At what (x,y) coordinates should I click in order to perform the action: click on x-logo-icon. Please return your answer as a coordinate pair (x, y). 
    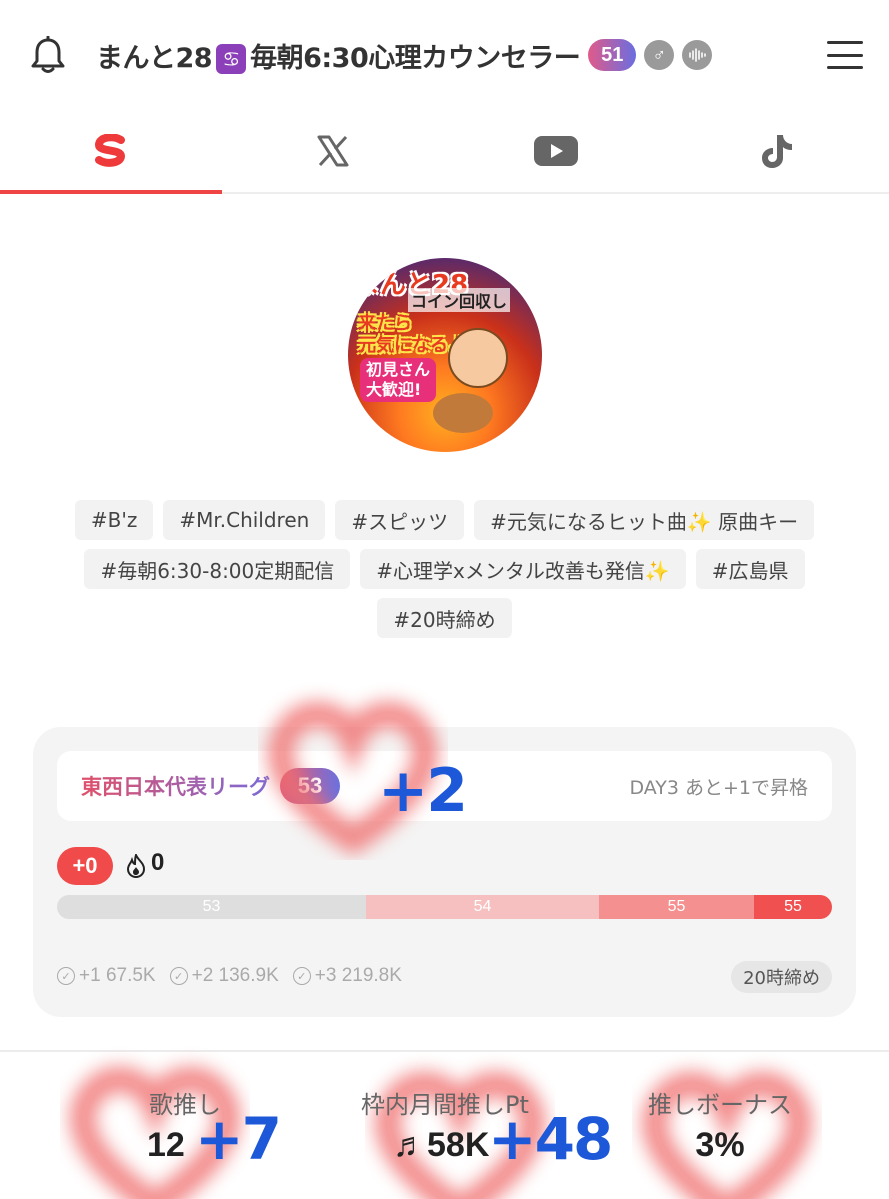
    Looking at the image, I should click on (333, 151).